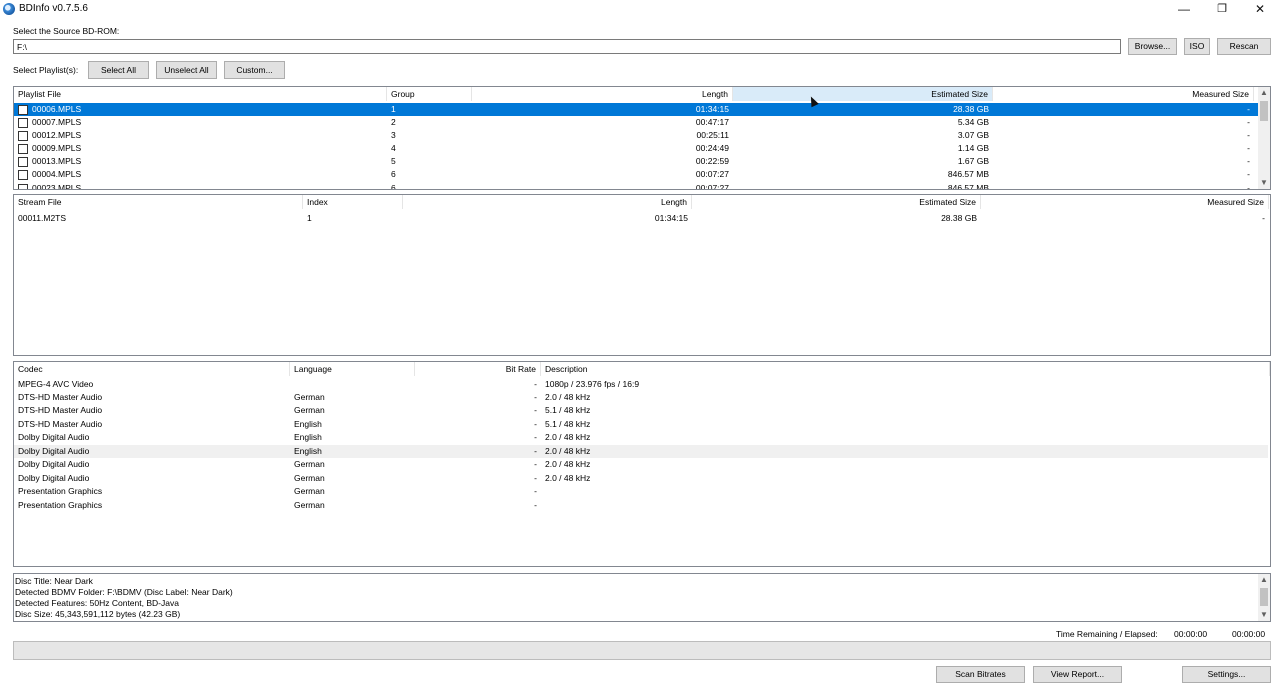 The image size is (1280, 683). I want to click on col-description: Description, so click(905, 369).